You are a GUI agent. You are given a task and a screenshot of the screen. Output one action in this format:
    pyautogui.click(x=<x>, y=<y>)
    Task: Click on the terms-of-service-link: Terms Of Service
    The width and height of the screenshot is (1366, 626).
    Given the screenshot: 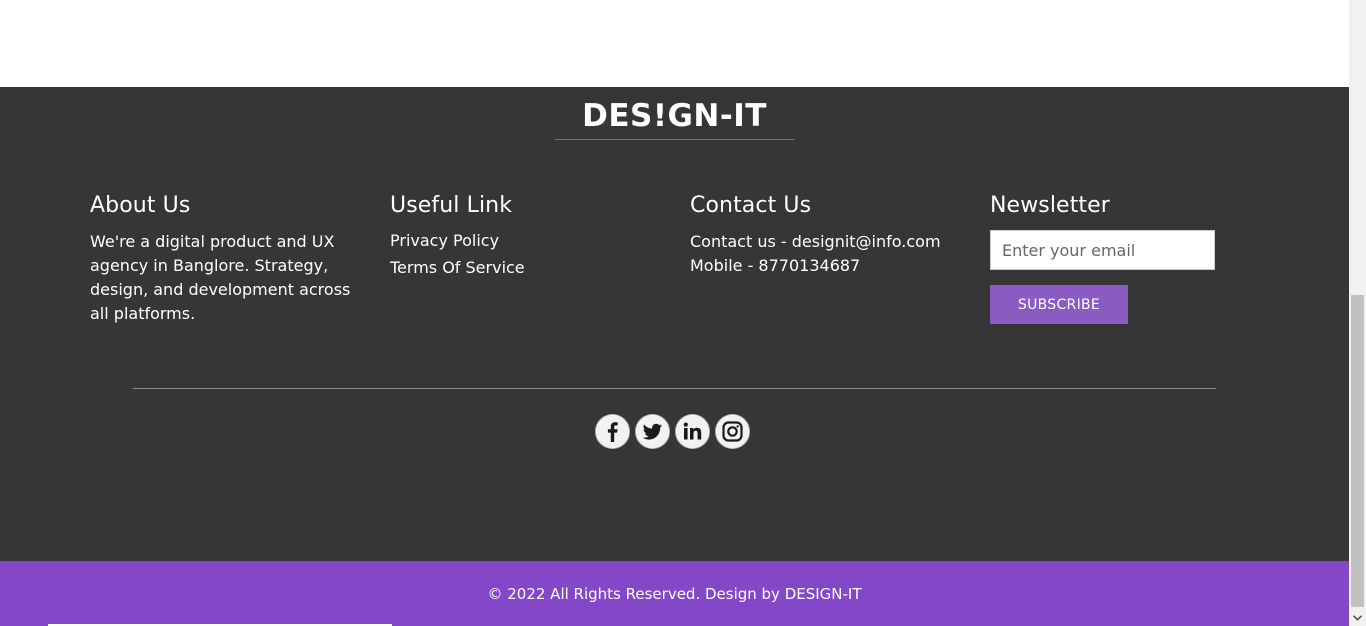 What is the action you would take?
    pyautogui.click(x=530, y=267)
    